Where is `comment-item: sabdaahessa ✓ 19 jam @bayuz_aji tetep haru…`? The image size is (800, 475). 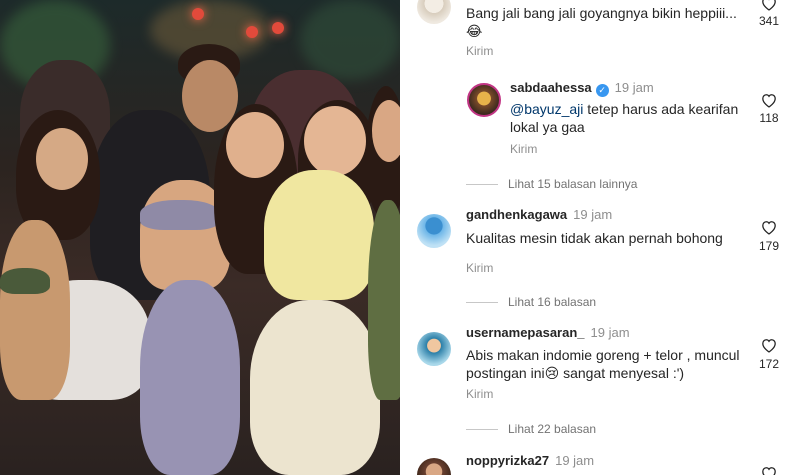 comment-item: sabdaahessa ✓ 19 jam @bayuz_aji tetep haru… is located at coordinates (600, 125).